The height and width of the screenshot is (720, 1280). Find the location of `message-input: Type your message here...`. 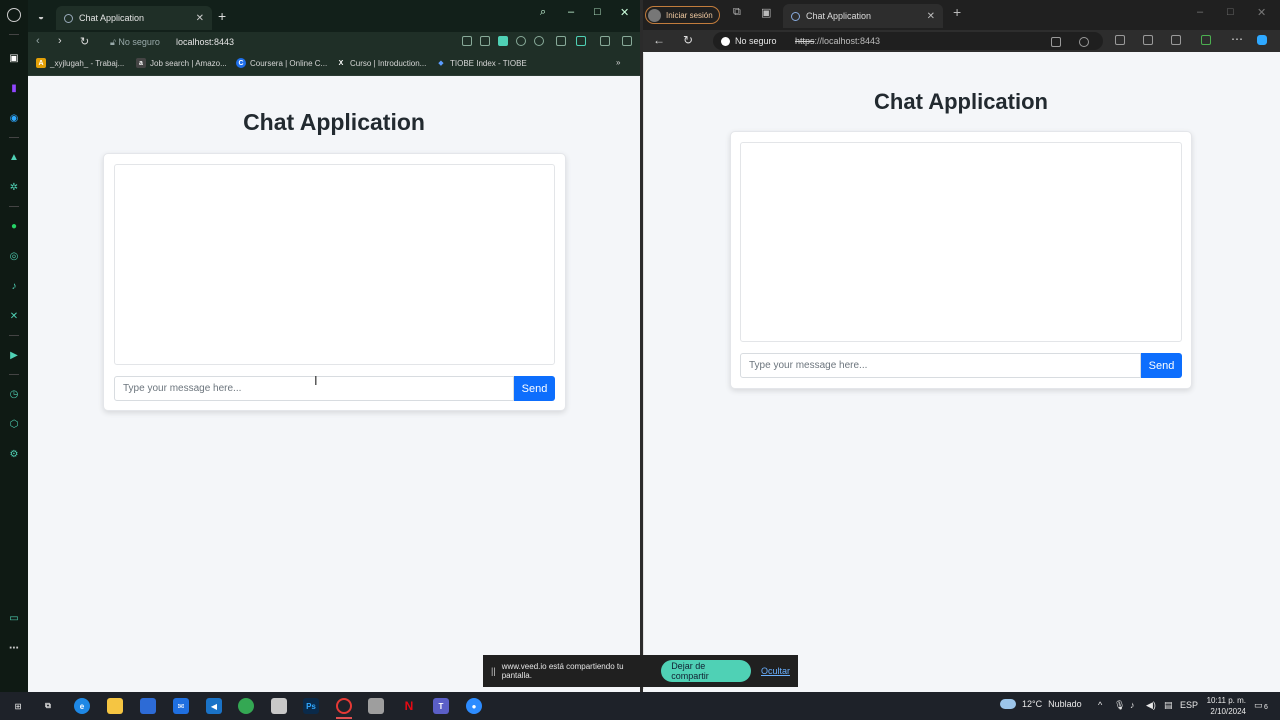

message-input: Type your message here... is located at coordinates (940, 365).